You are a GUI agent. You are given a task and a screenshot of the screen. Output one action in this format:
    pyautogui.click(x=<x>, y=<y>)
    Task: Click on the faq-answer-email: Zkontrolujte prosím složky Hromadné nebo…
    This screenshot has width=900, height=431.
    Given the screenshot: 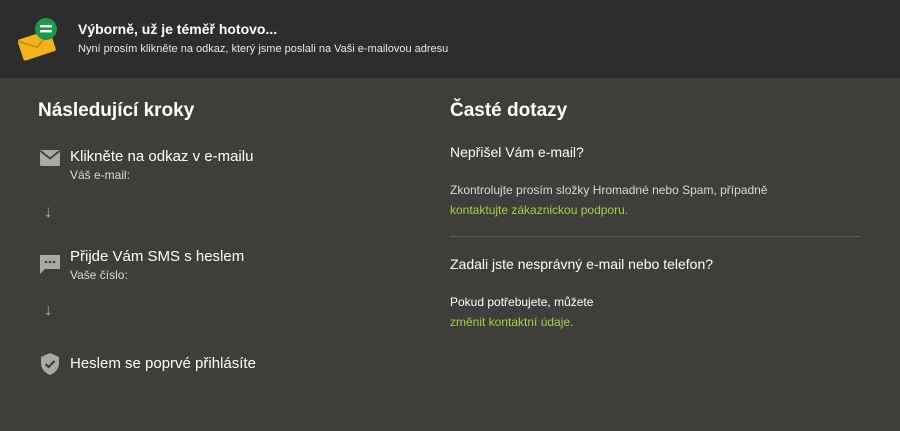 What is the action you would take?
    pyautogui.click(x=609, y=200)
    